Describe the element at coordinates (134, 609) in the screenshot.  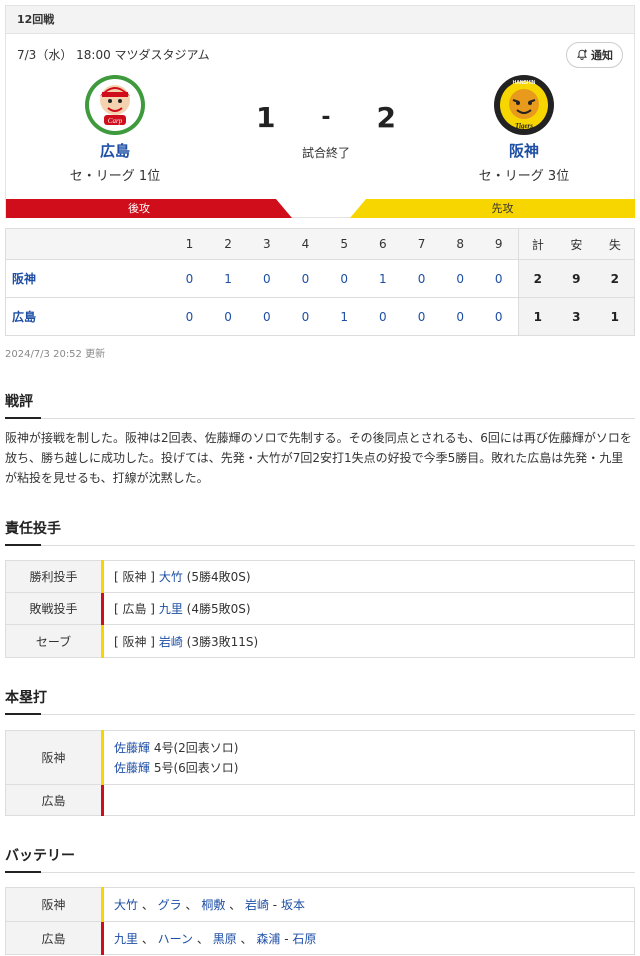
I see `pitcher-team: [ 広島 ]` at that location.